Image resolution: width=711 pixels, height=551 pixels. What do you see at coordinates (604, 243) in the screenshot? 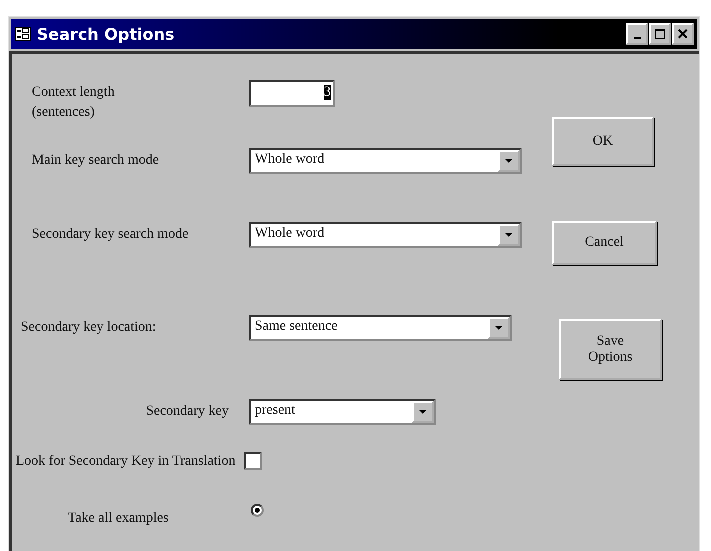
I see `dialog-button: Cancel` at bounding box center [604, 243].